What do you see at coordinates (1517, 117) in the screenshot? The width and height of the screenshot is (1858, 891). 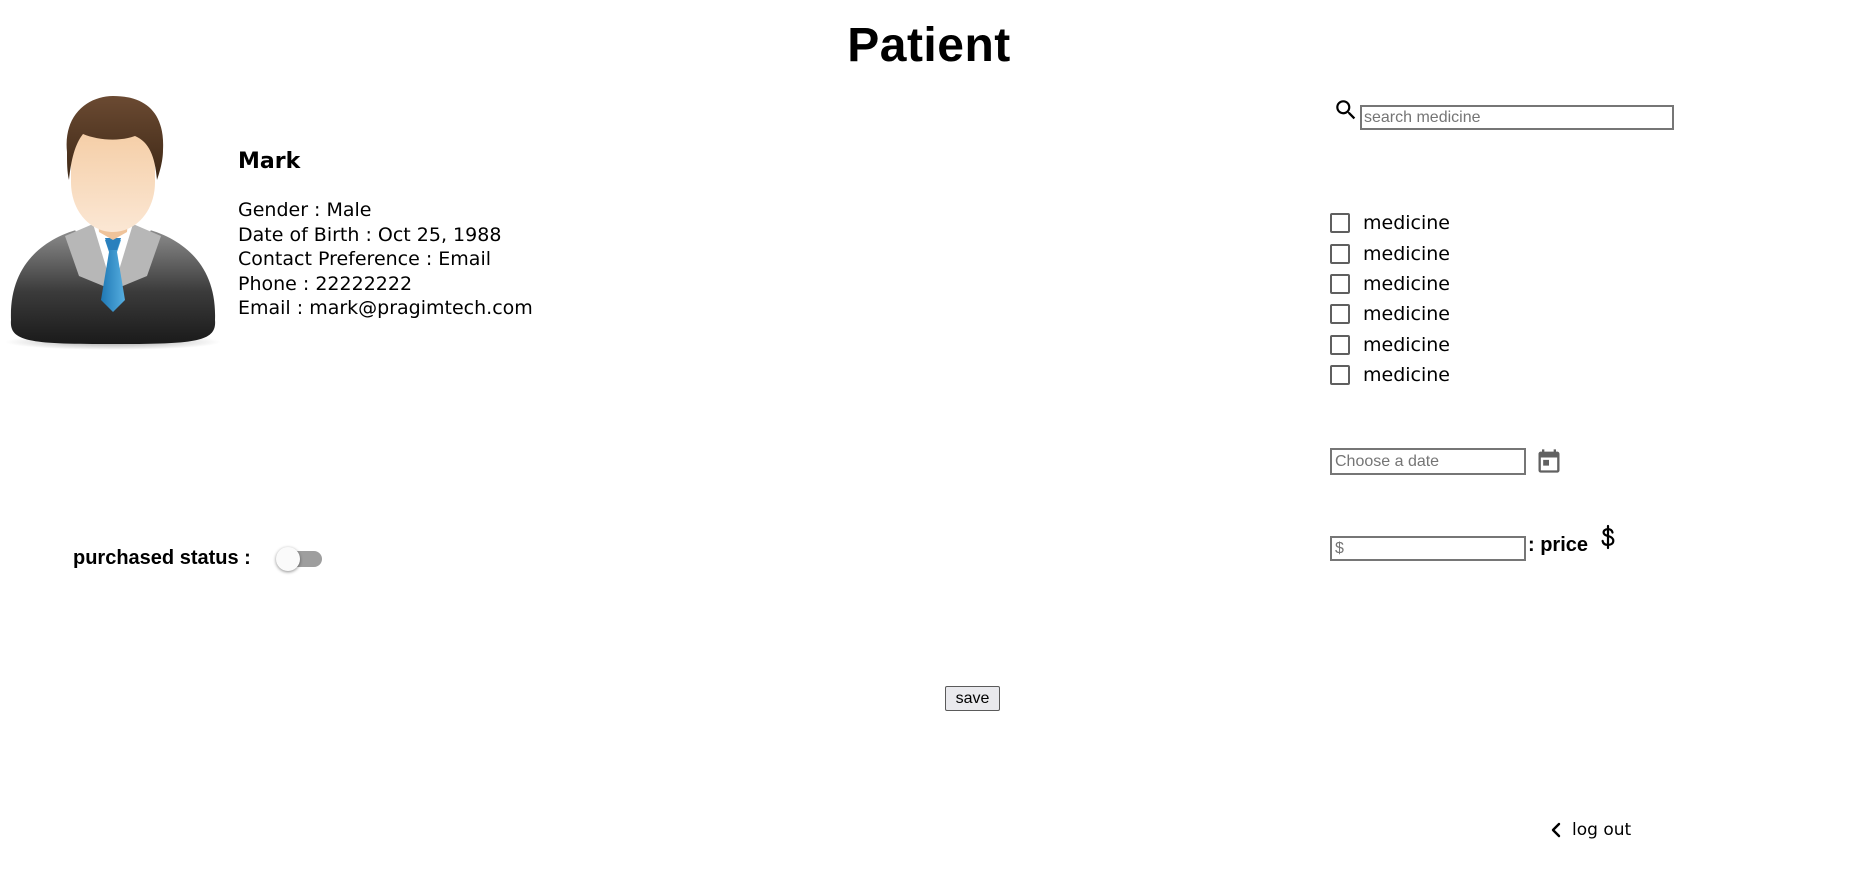 I see `search-medicine-input` at bounding box center [1517, 117].